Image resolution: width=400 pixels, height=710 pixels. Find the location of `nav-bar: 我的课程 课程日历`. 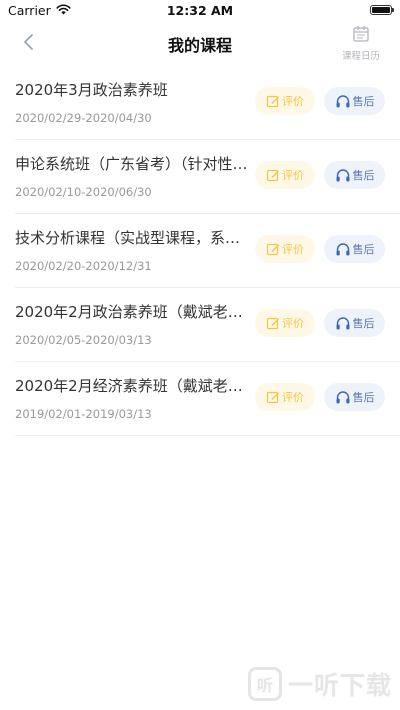

nav-bar: 我的课程 课程日历 is located at coordinates (200, 44).